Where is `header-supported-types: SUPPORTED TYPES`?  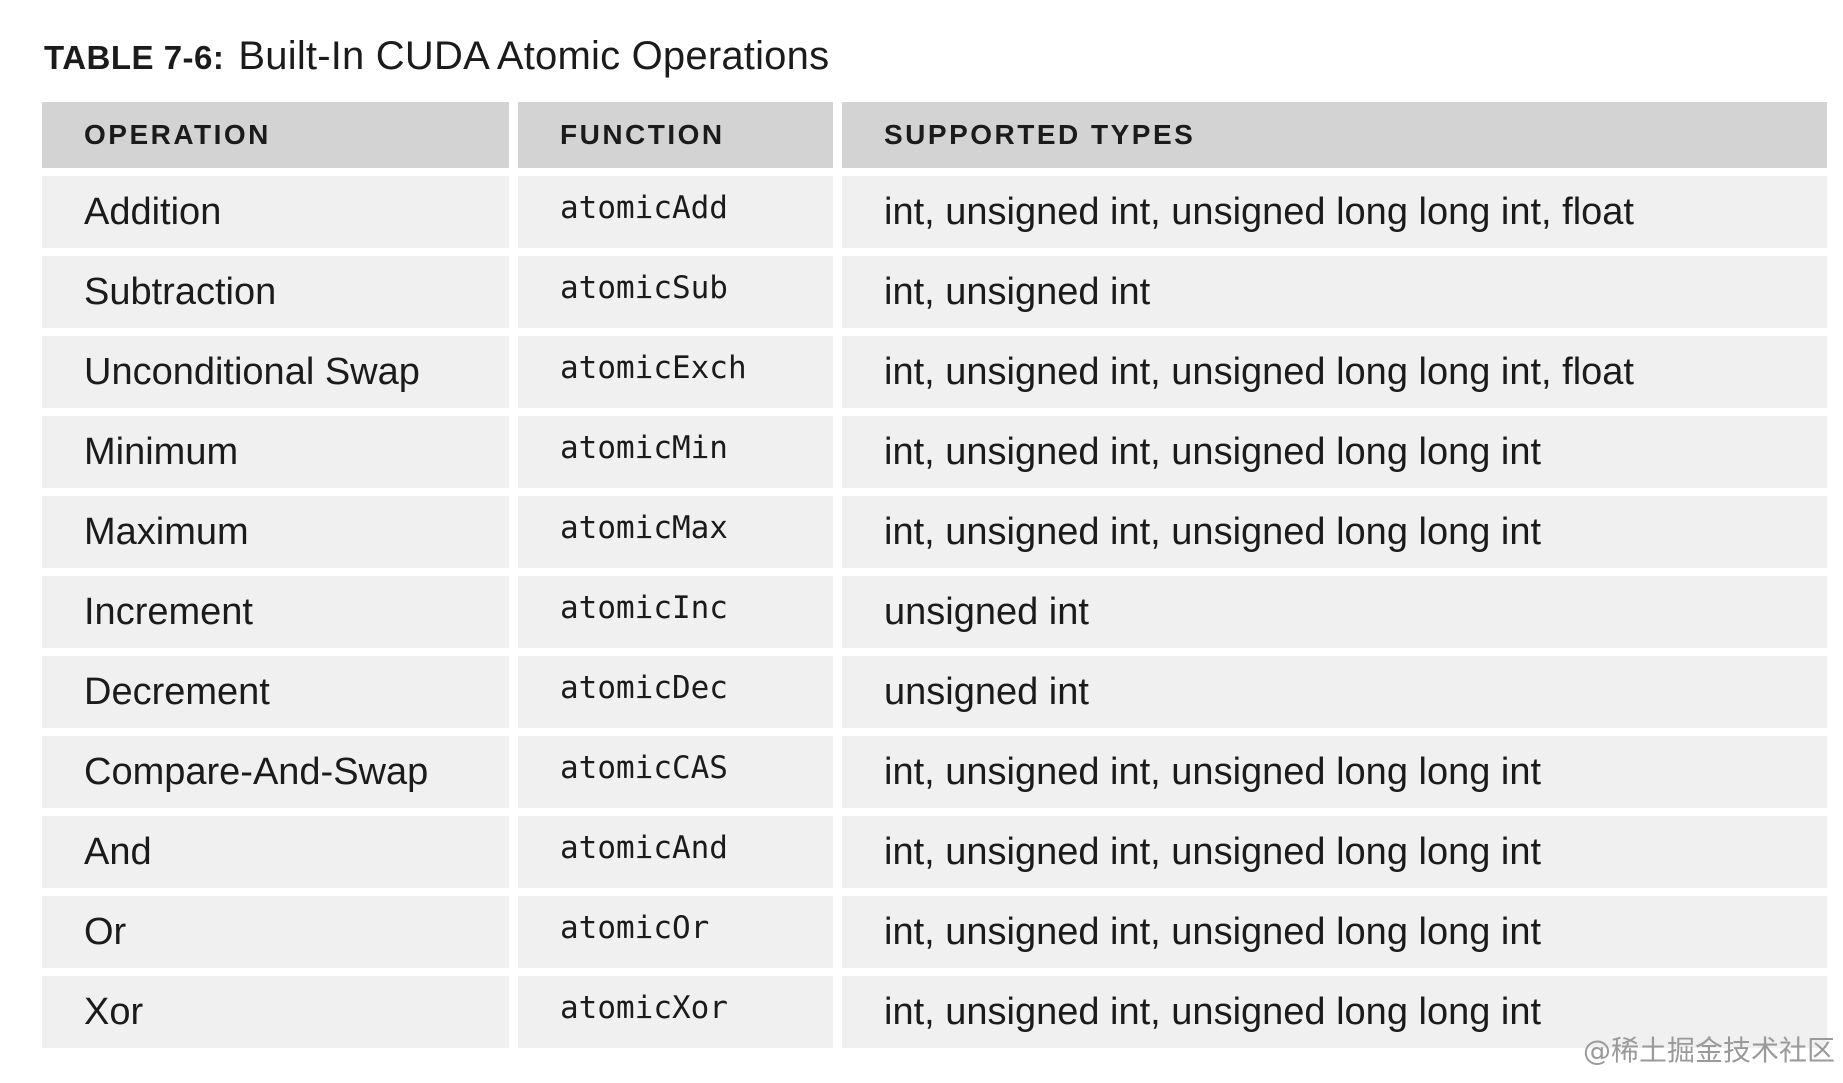 header-supported-types: SUPPORTED TYPES is located at coordinates (1334, 135).